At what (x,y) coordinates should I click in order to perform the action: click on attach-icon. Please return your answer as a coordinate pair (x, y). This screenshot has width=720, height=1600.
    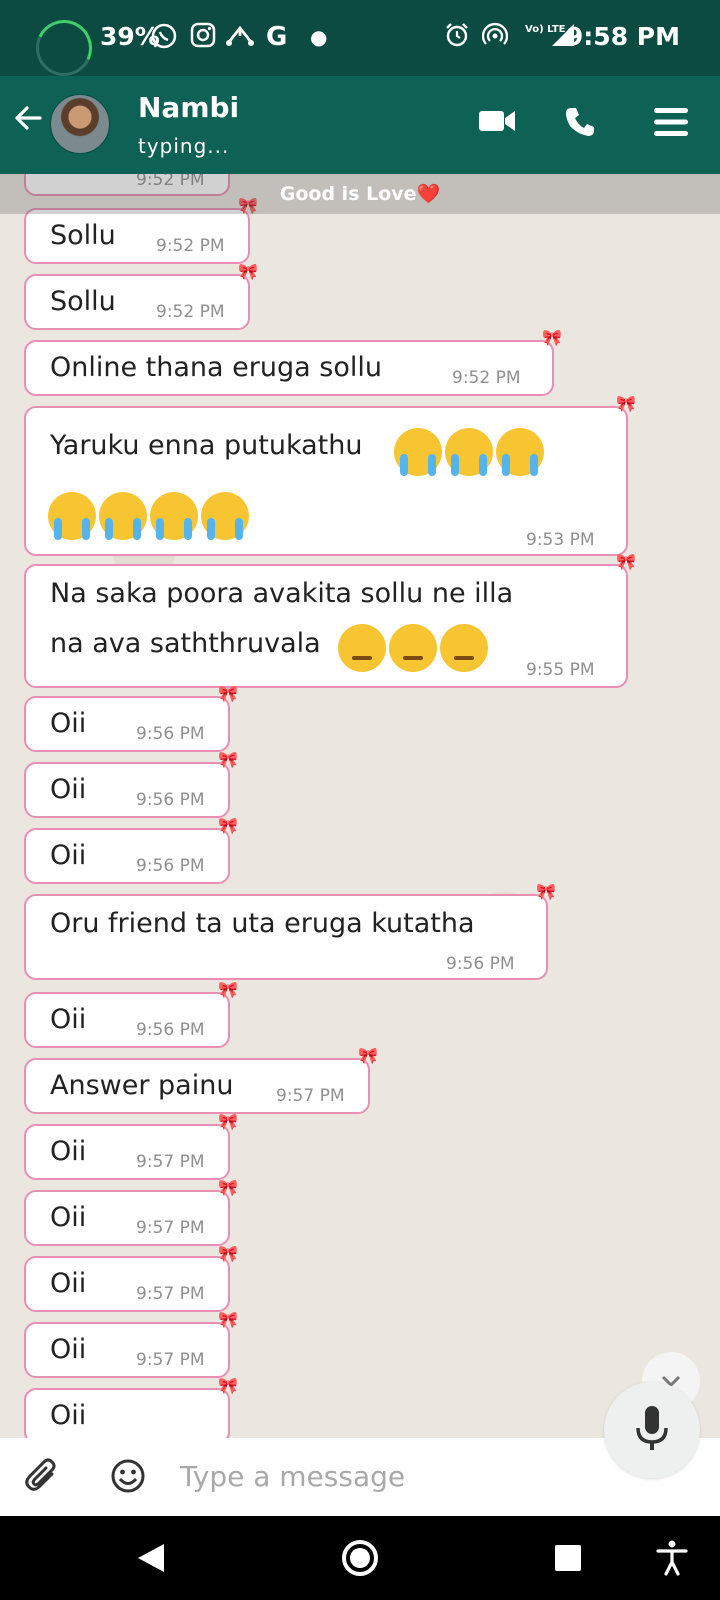
    Looking at the image, I should click on (42, 1478).